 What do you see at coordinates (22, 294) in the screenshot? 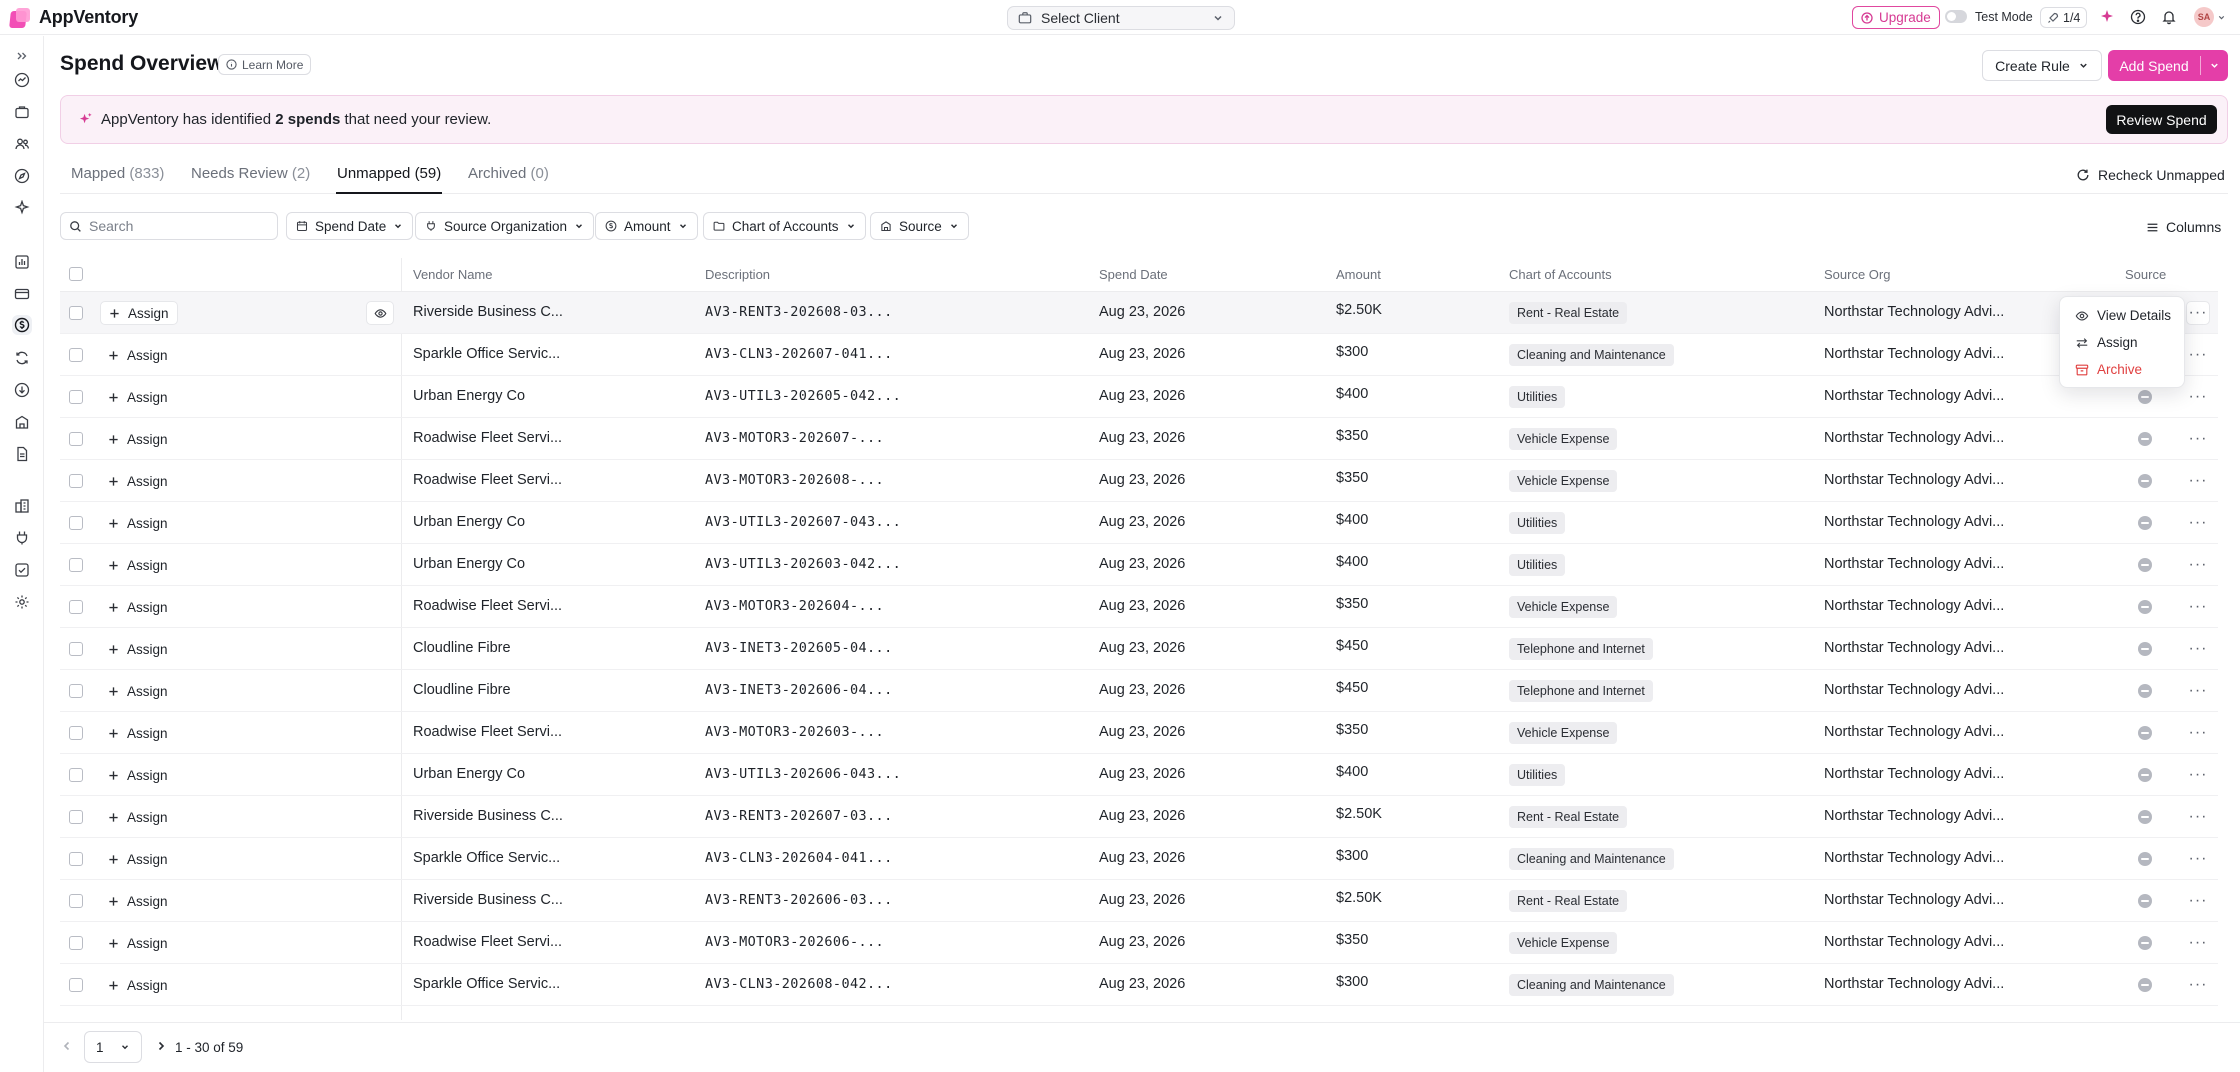
I see `card-icon` at bounding box center [22, 294].